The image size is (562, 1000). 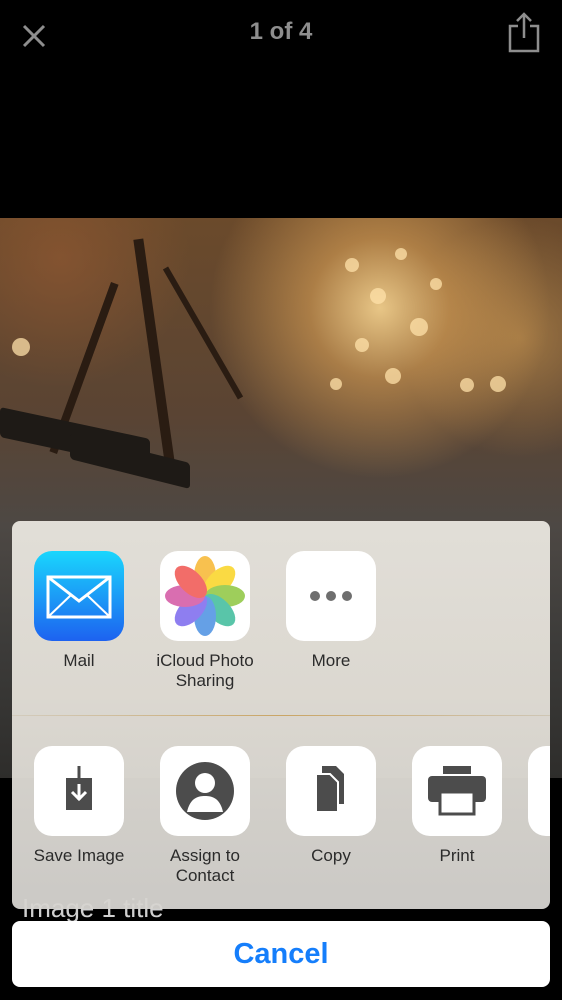 I want to click on action-print: Print, so click(x=457, y=806).